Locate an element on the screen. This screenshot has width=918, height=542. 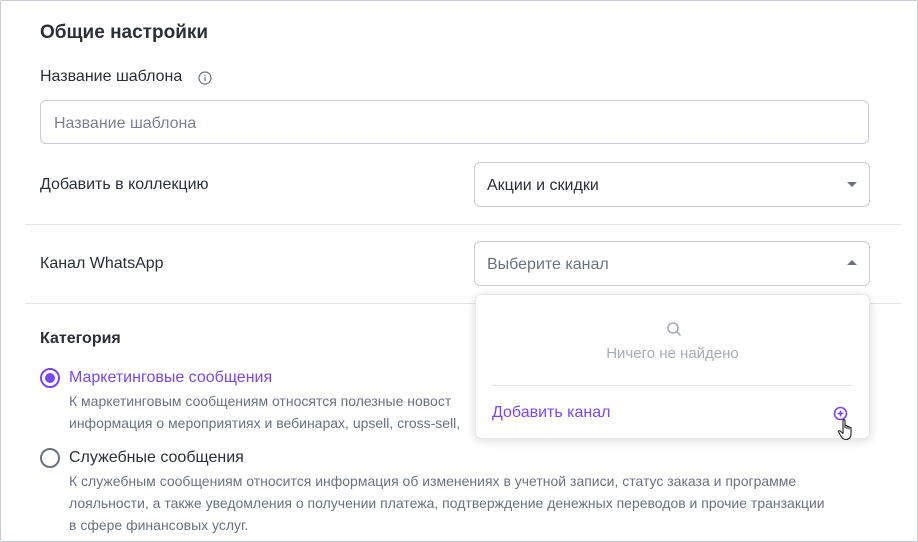
whatsapp-channel-label: Канал WhatsApp is located at coordinates (102, 263).